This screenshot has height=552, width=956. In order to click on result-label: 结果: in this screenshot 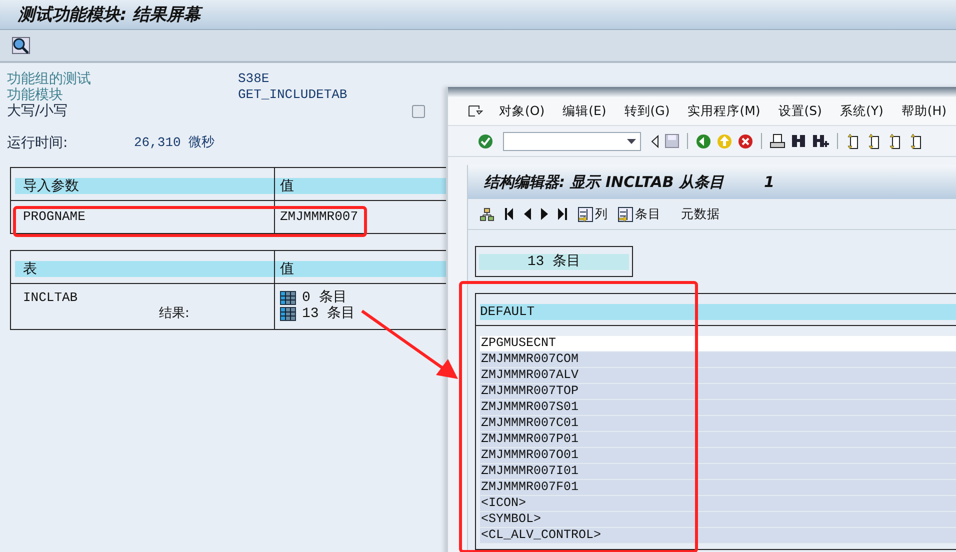, I will do `click(174, 314)`.